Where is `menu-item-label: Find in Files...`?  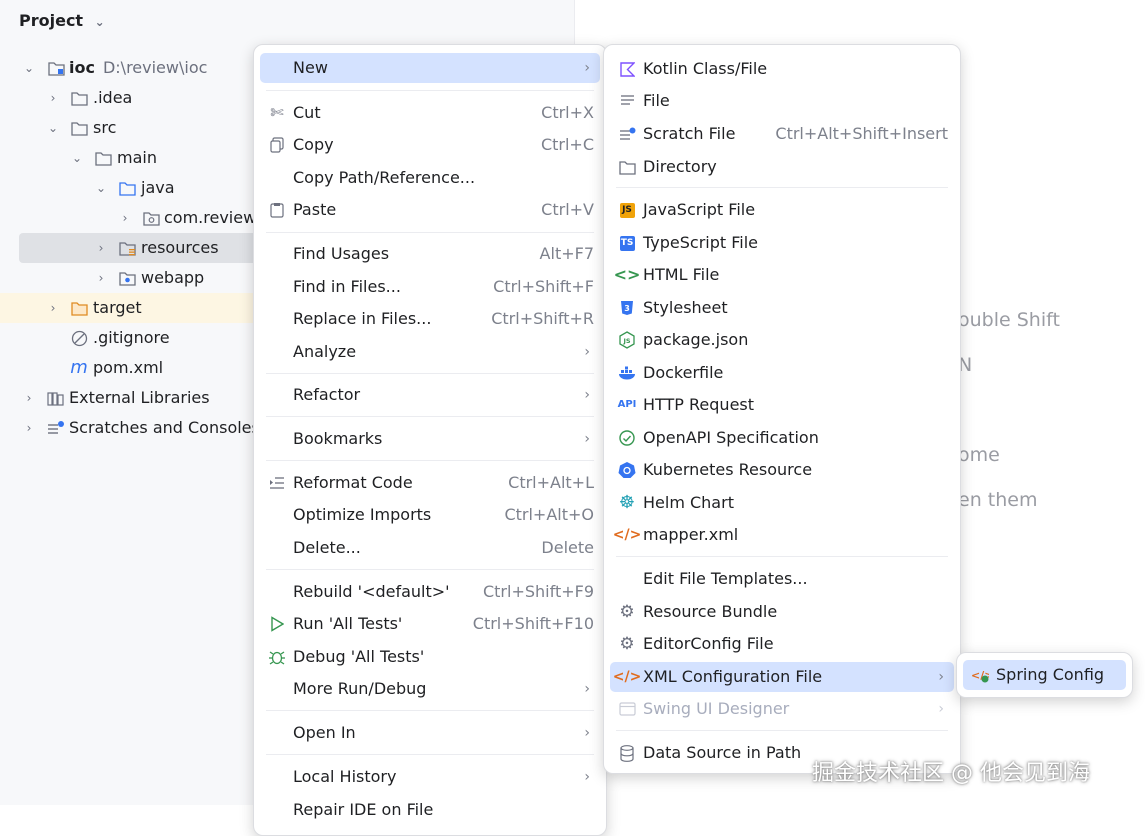
menu-item-label: Find in Files... is located at coordinates (347, 286).